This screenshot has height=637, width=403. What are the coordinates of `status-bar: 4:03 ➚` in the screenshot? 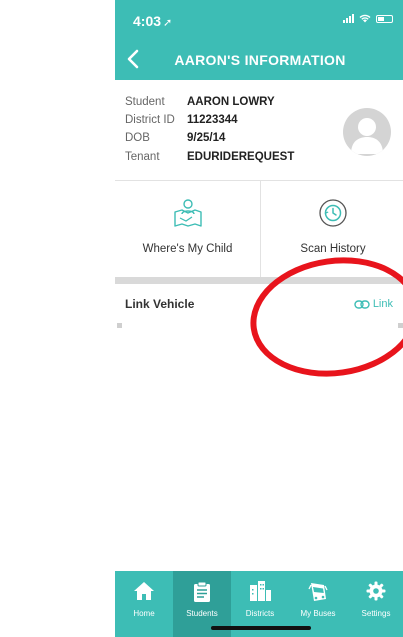 It's located at (259, 20).